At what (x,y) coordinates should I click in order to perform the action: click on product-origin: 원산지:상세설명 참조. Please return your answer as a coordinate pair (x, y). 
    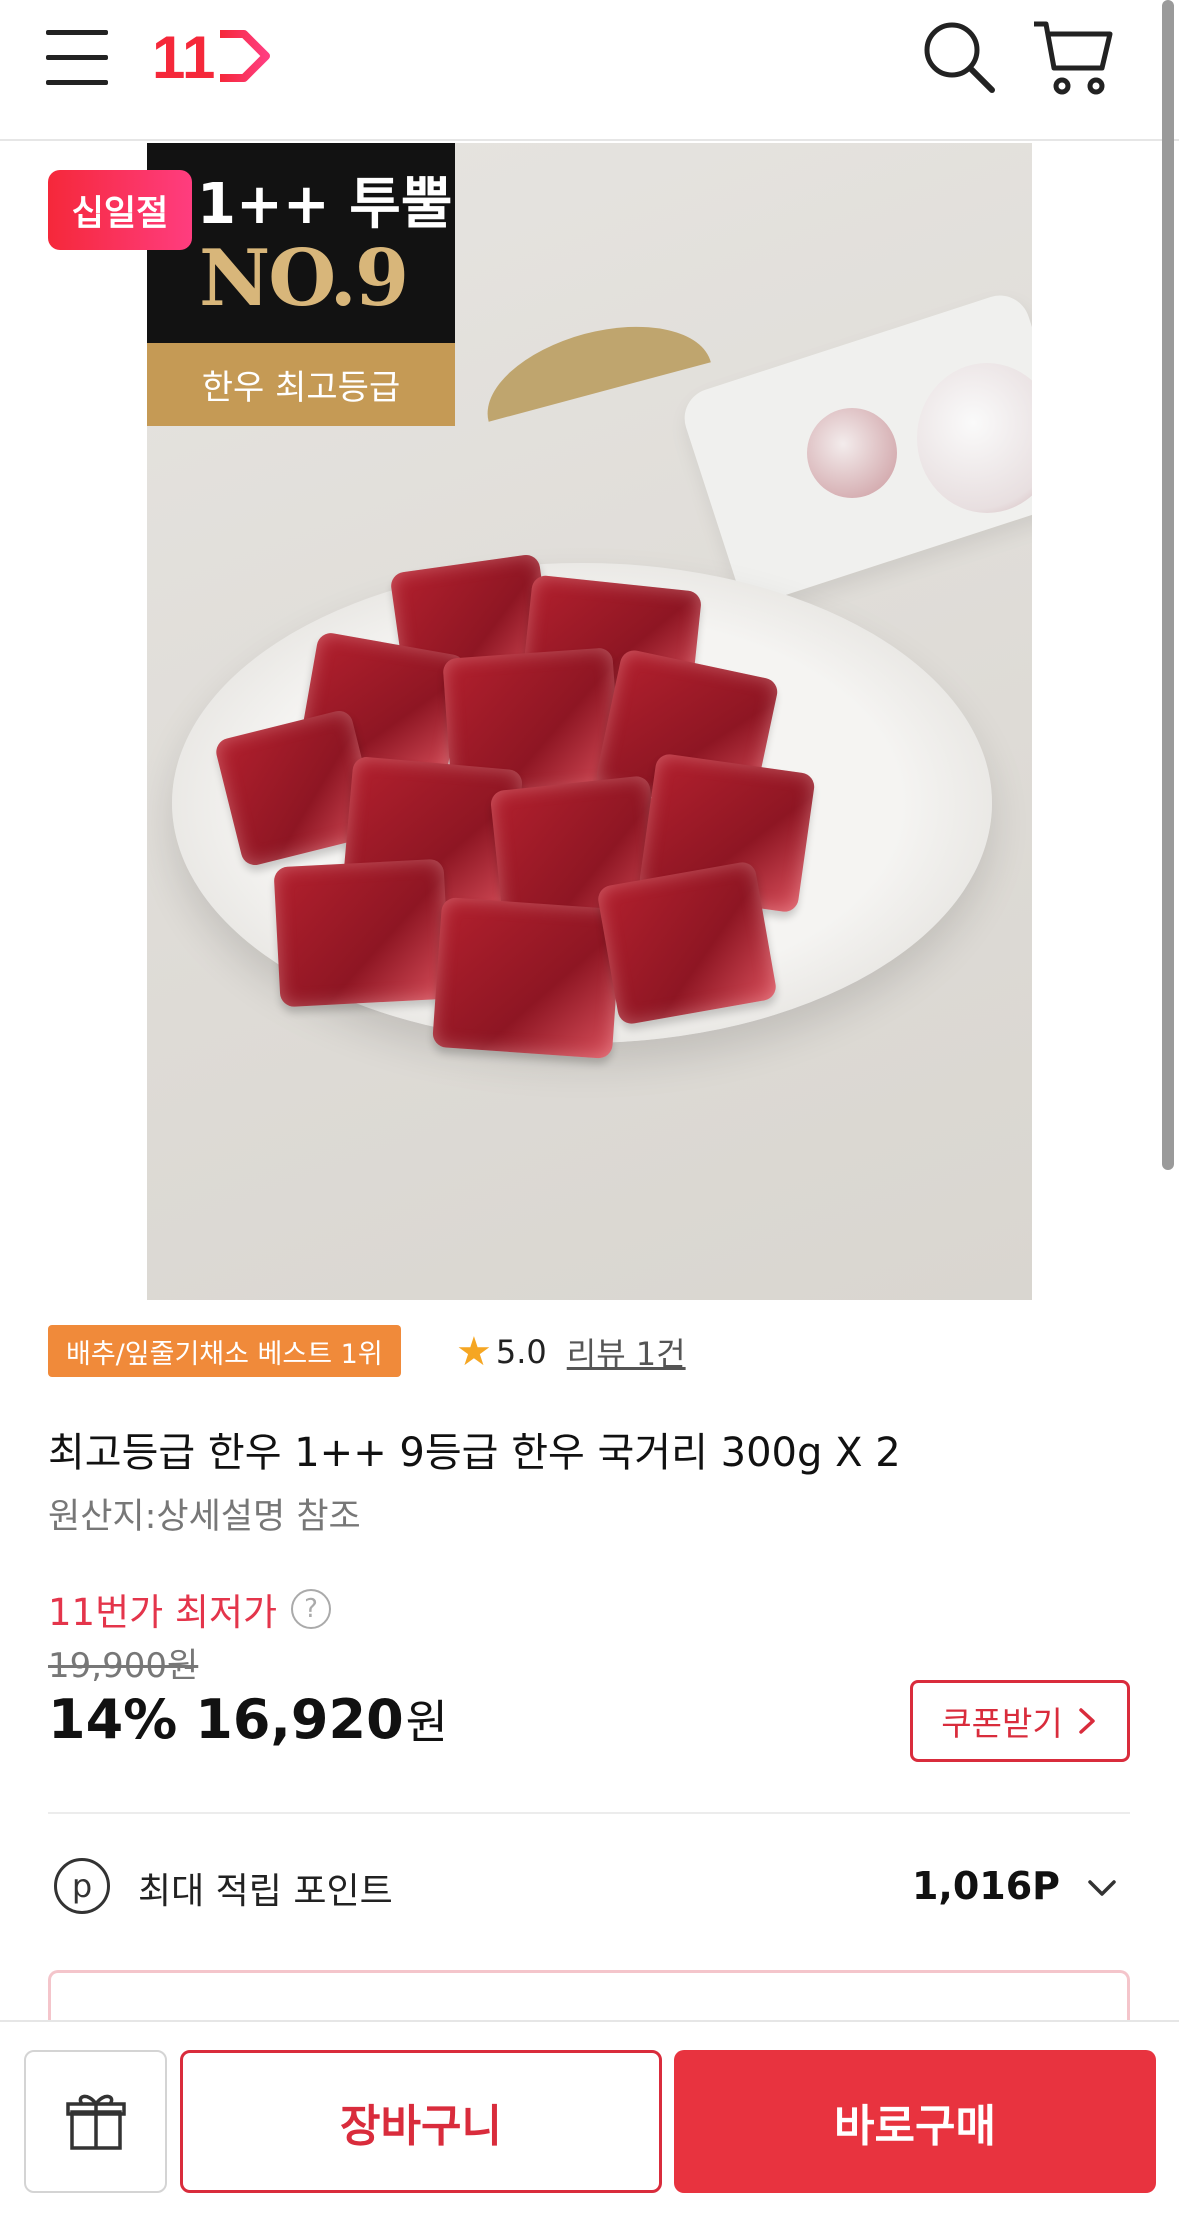
    Looking at the image, I should click on (204, 1517).